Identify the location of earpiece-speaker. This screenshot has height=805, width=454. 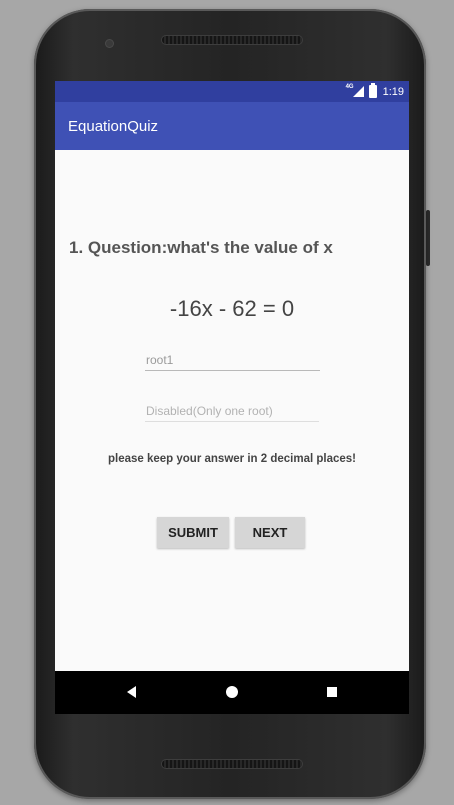
(232, 40).